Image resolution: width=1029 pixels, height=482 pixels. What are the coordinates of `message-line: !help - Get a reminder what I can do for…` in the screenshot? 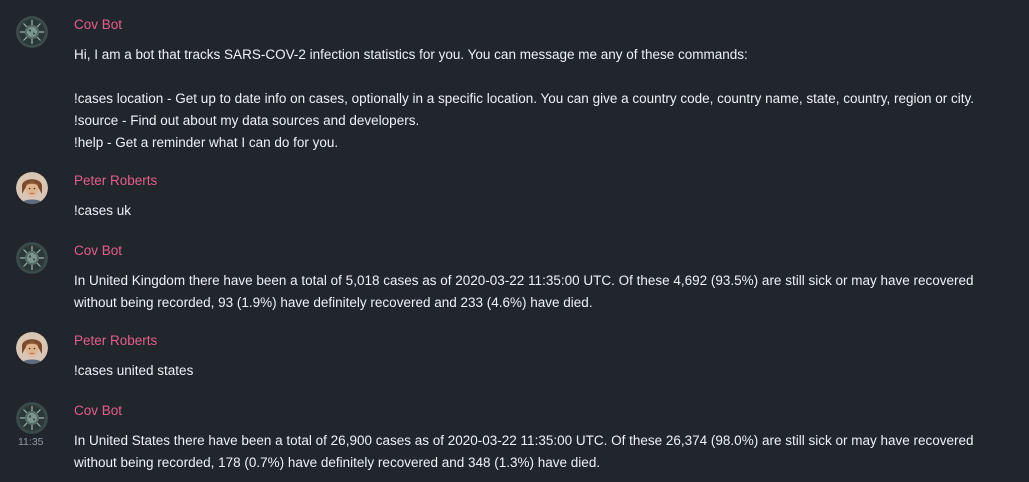 It's located at (206, 142).